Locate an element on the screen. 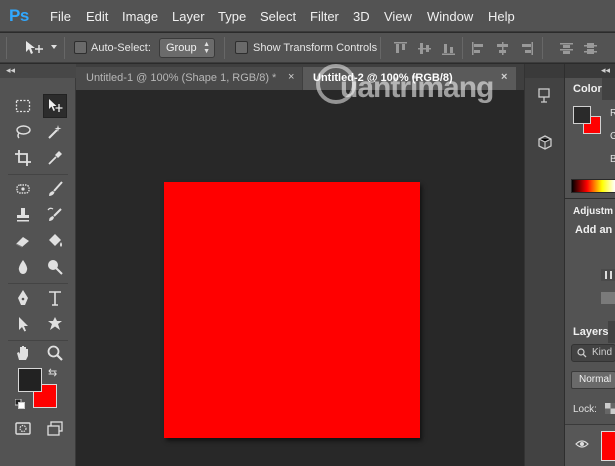 The height and width of the screenshot is (466, 615). dodge-icon is located at coordinates (55, 267).